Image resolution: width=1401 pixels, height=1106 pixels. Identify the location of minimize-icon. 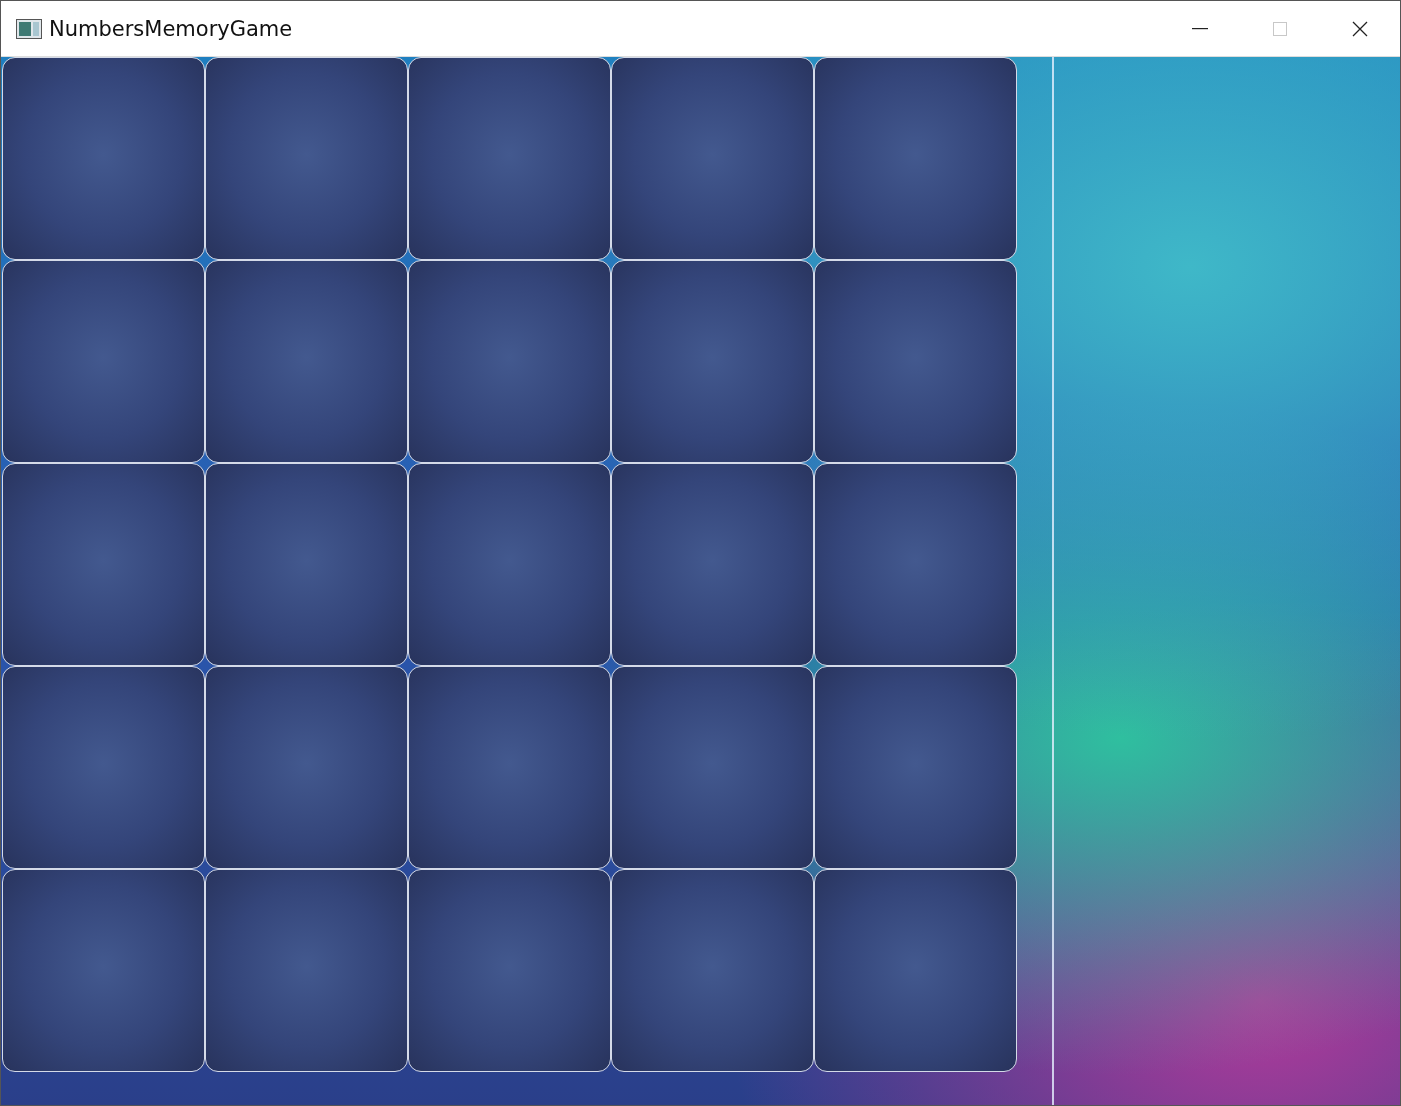
(1200, 28).